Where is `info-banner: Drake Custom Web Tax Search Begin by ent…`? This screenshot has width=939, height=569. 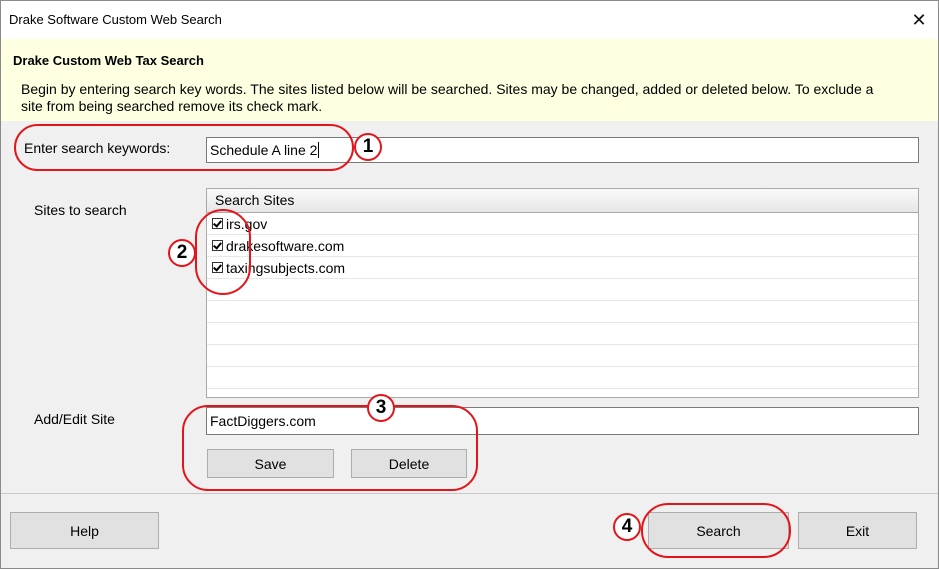 info-banner: Drake Custom Web Tax Search Begin by ent… is located at coordinates (469, 80).